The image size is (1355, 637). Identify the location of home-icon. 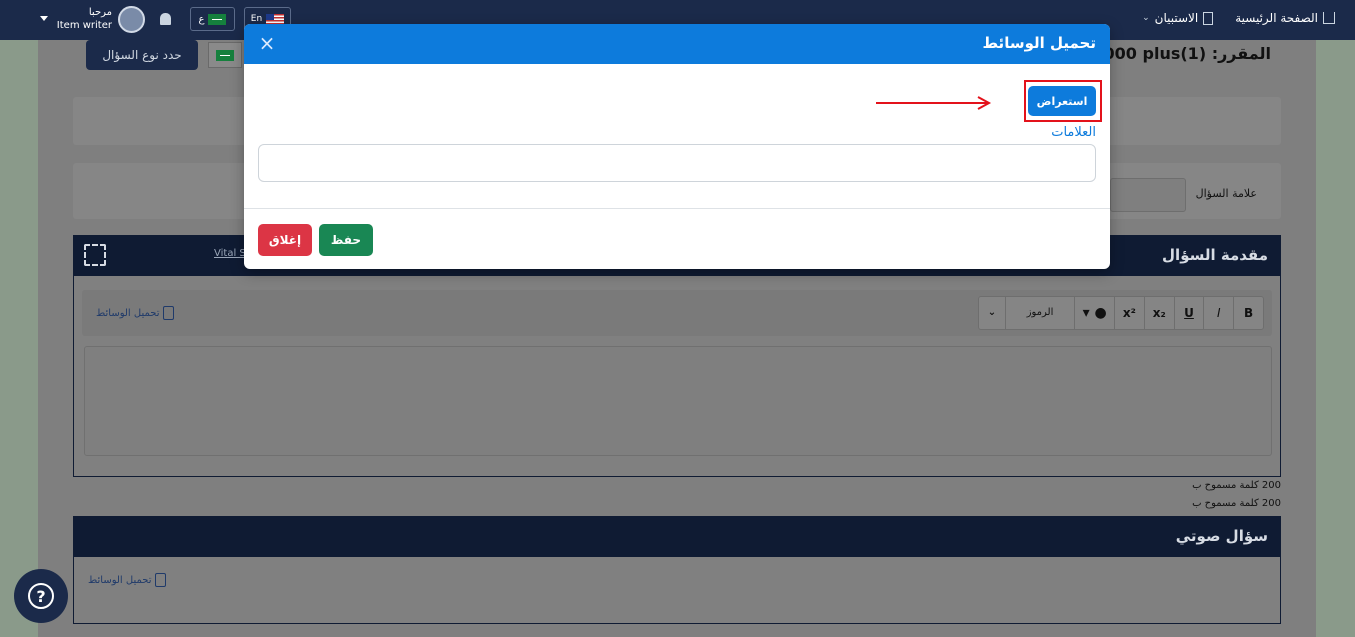
(1329, 18).